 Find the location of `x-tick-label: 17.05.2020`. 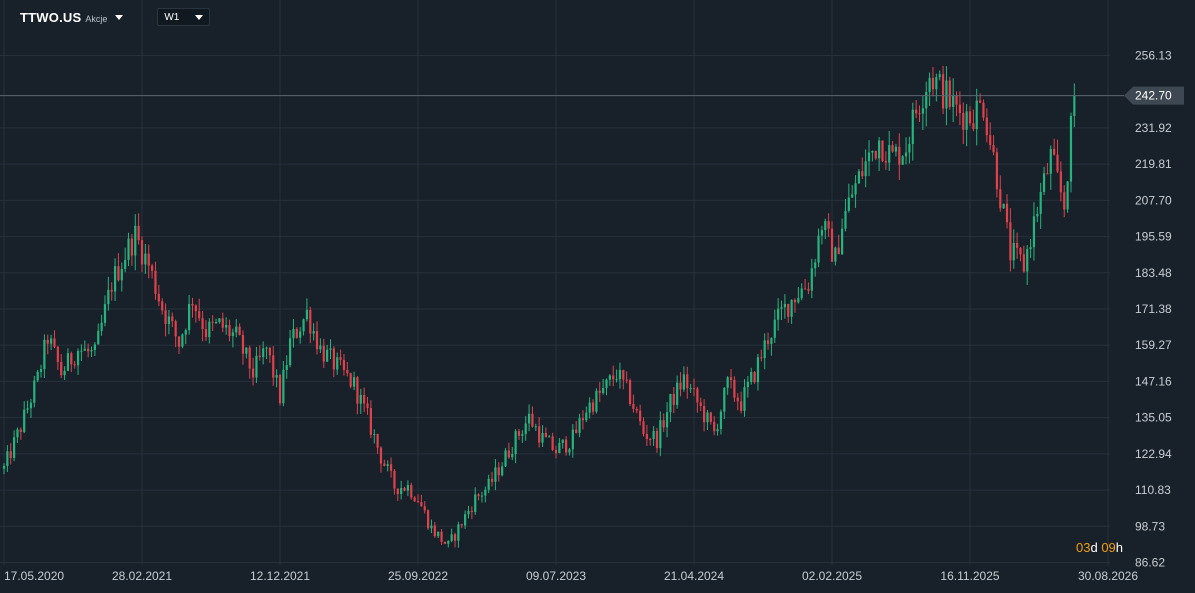

x-tick-label: 17.05.2020 is located at coordinates (34, 576).